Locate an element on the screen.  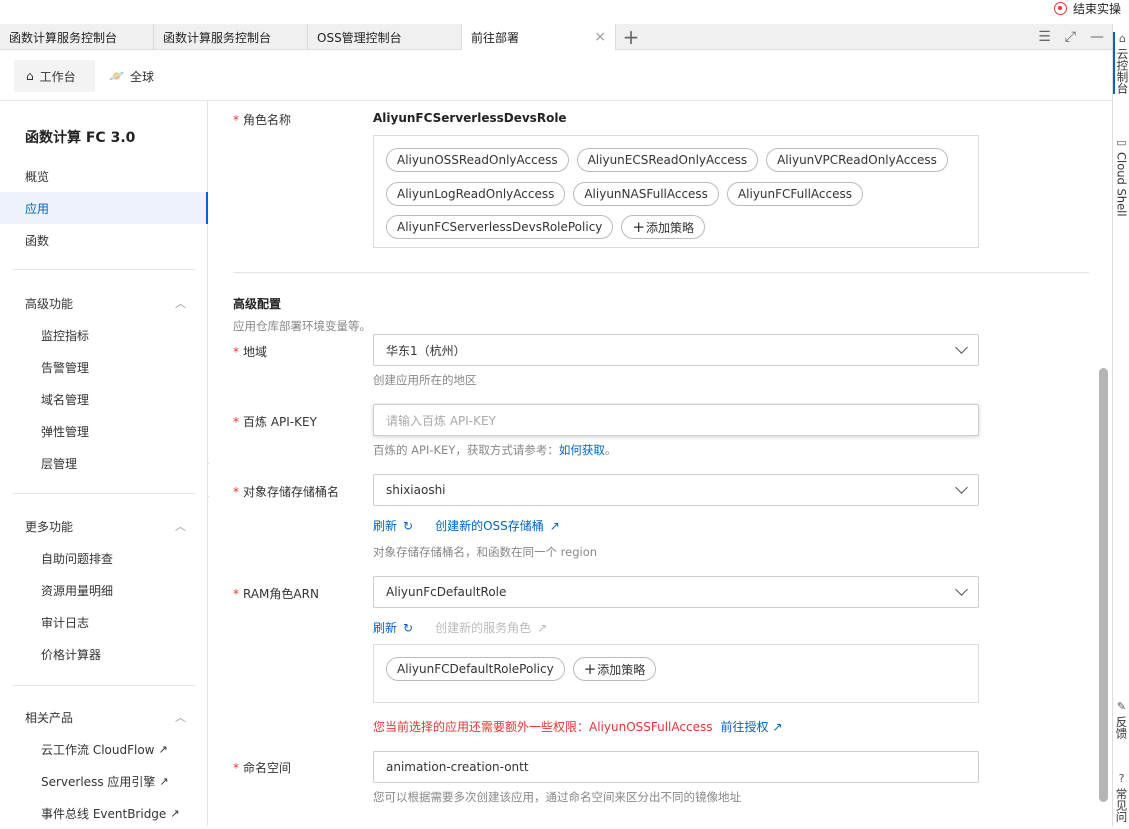
sidebar-item-troubleshoot: 自助问题排查 is located at coordinates (104, 558).